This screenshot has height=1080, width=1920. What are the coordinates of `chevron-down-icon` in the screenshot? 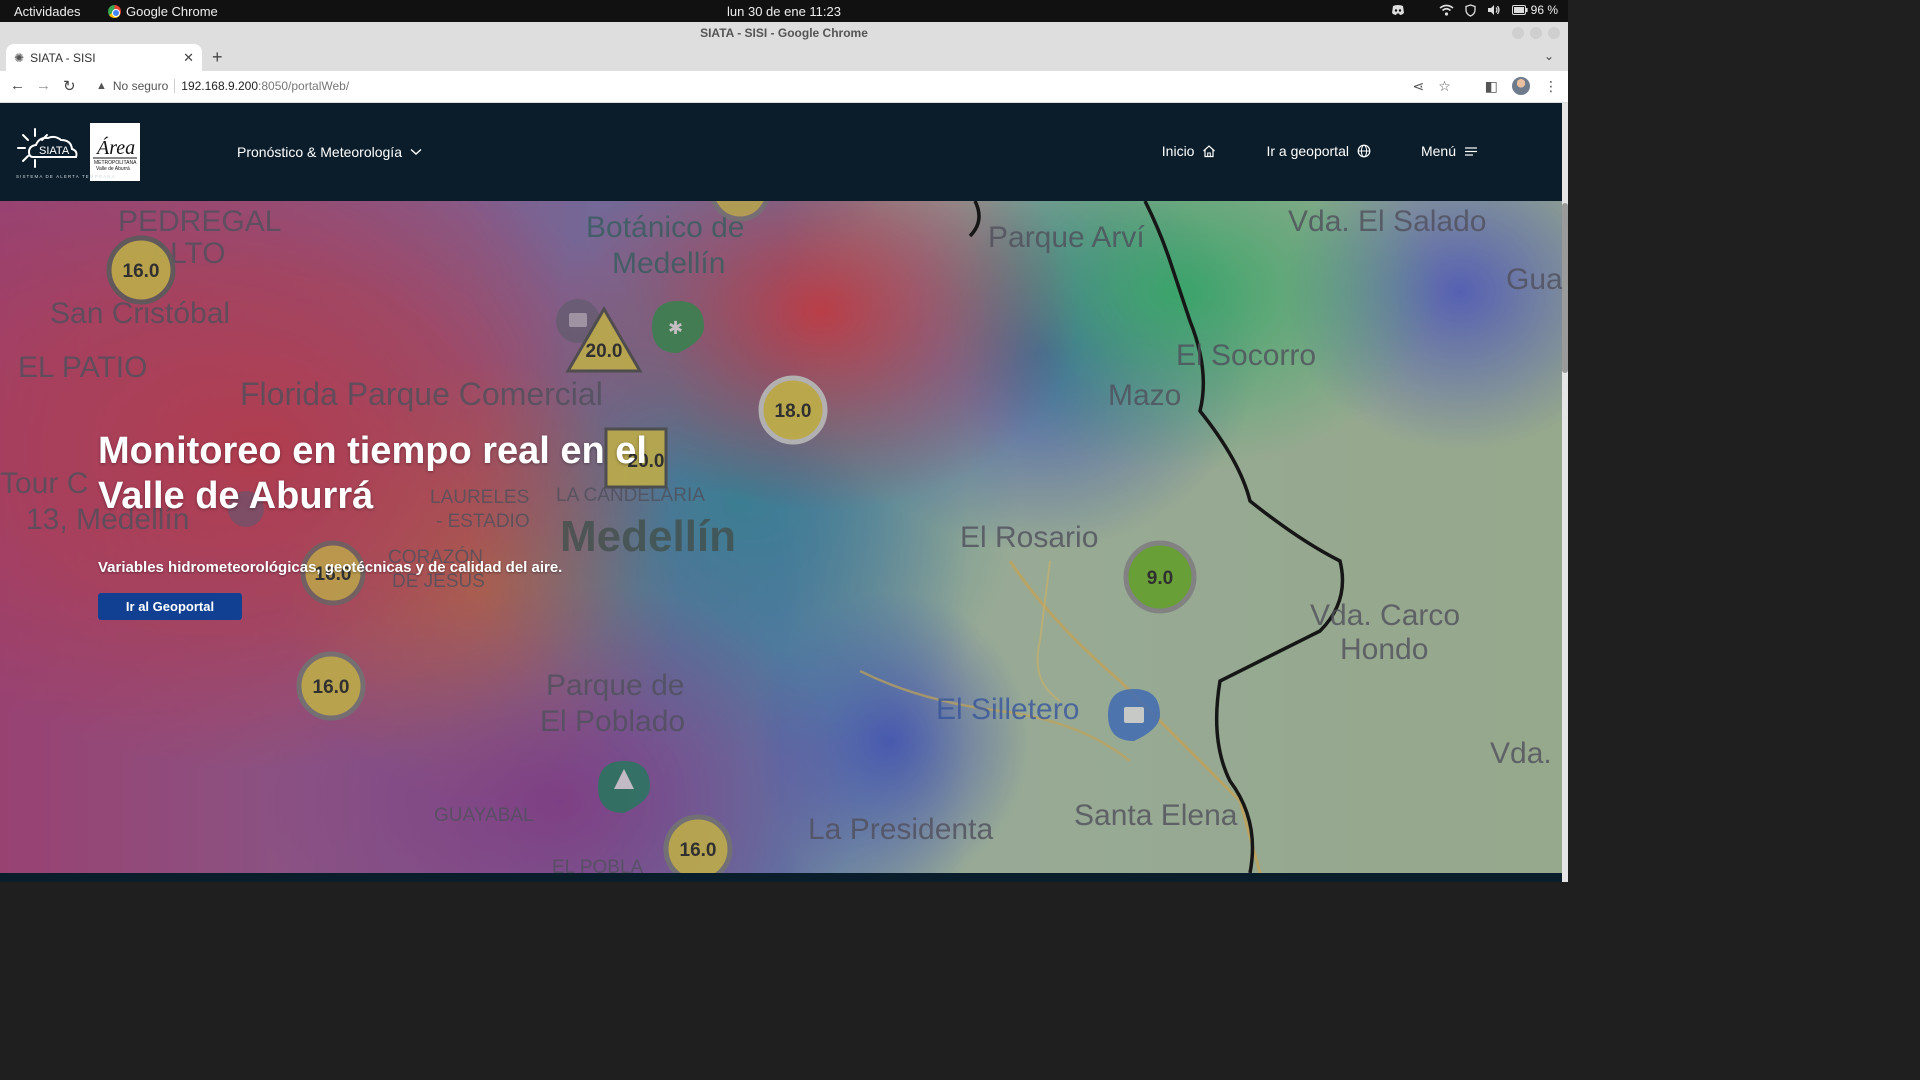 It's located at (416, 151).